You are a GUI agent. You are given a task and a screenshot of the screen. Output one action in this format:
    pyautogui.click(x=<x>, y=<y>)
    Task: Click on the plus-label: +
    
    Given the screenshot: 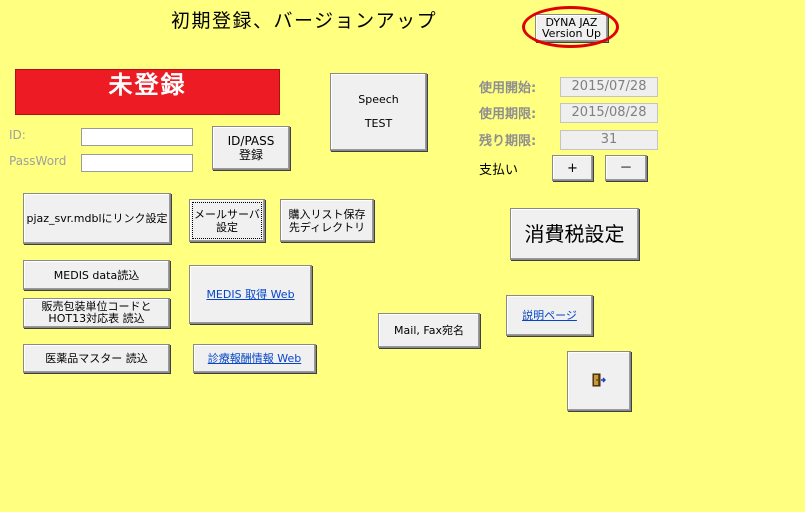 What is the action you would take?
    pyautogui.click(x=572, y=168)
    